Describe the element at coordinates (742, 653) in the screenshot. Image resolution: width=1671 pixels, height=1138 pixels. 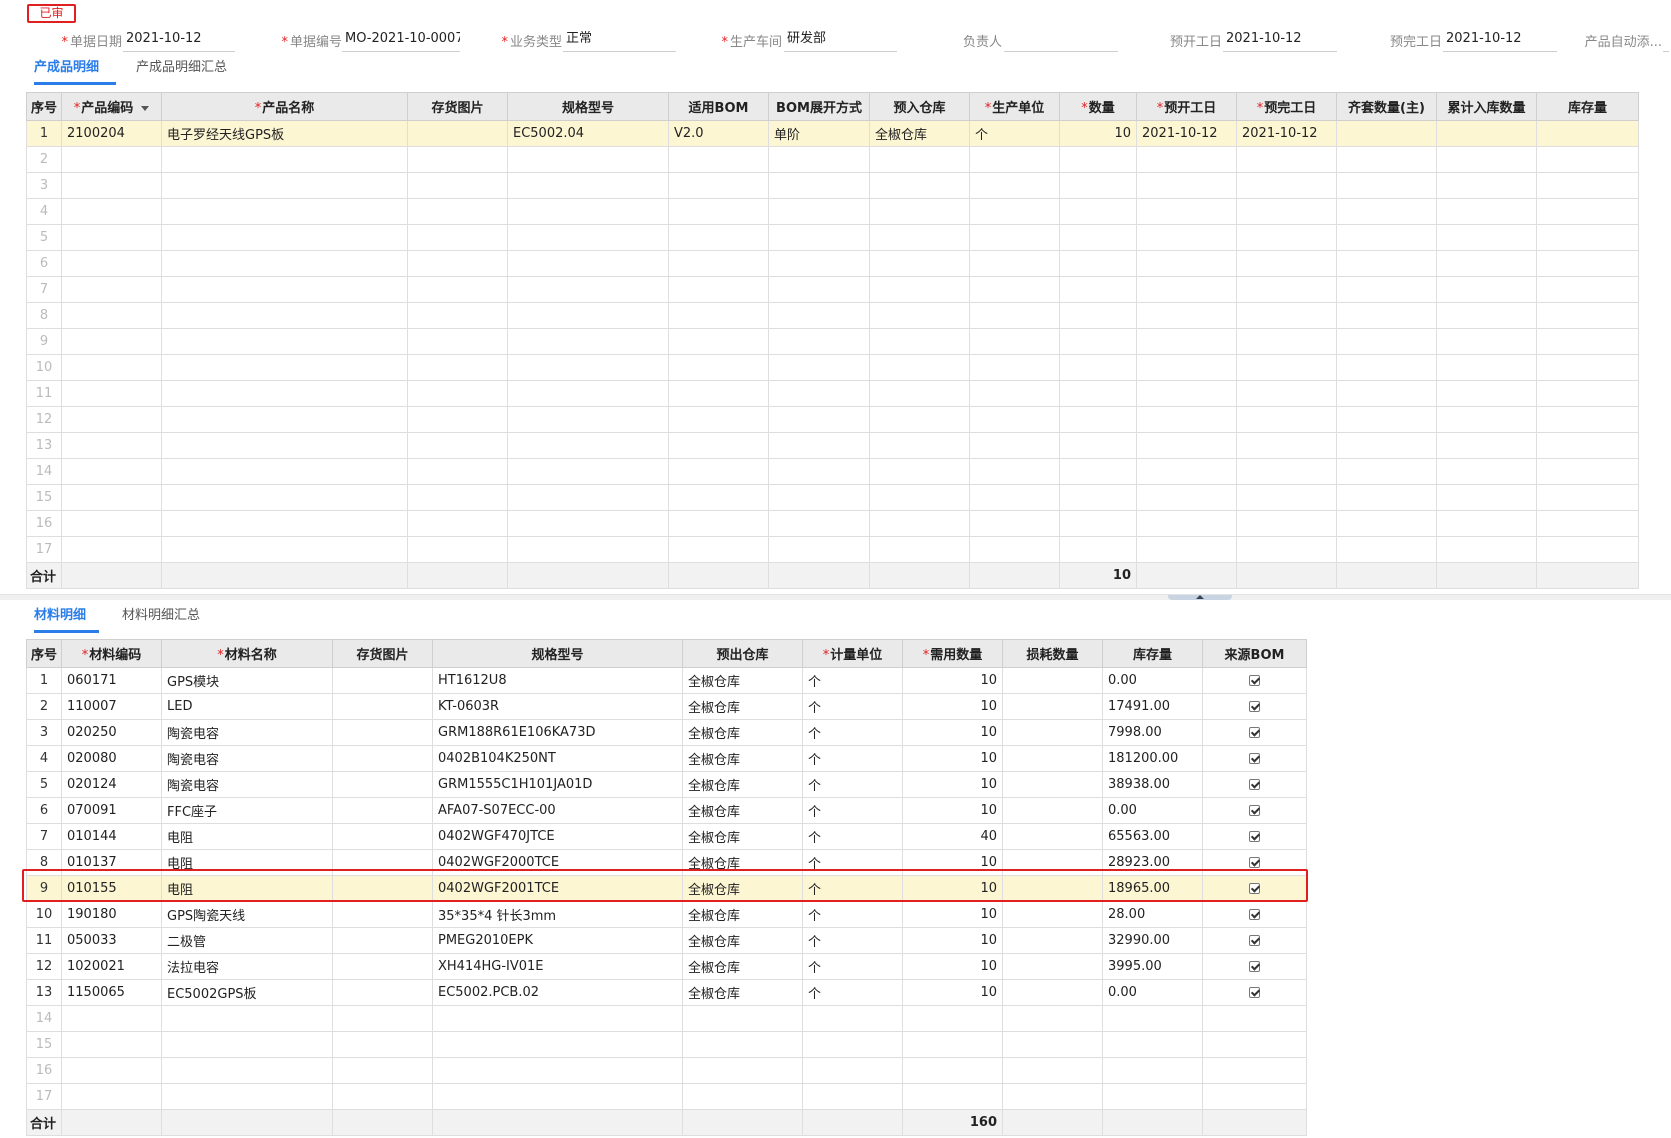
I see `material-col-header: 预出仓库` at that location.